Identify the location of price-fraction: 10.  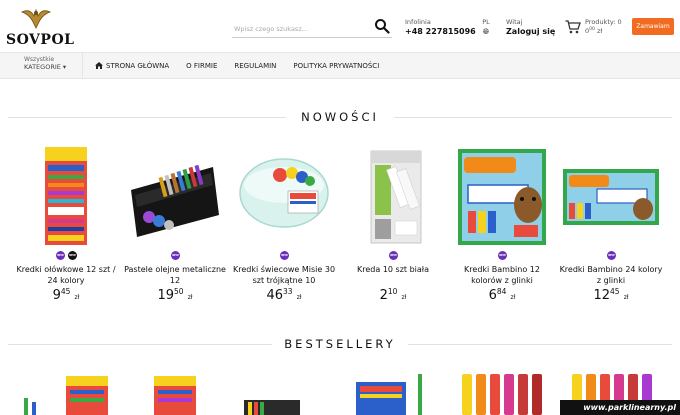
(392, 291).